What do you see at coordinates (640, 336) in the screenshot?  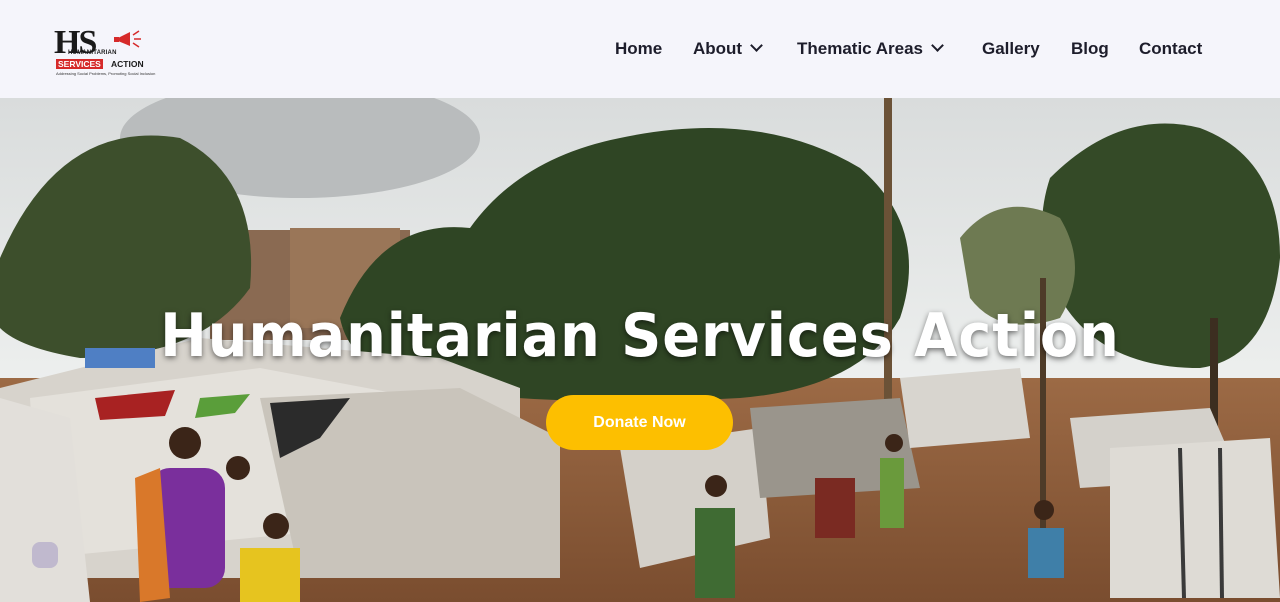 I see `hero-title: Humanitarian Services Action` at bounding box center [640, 336].